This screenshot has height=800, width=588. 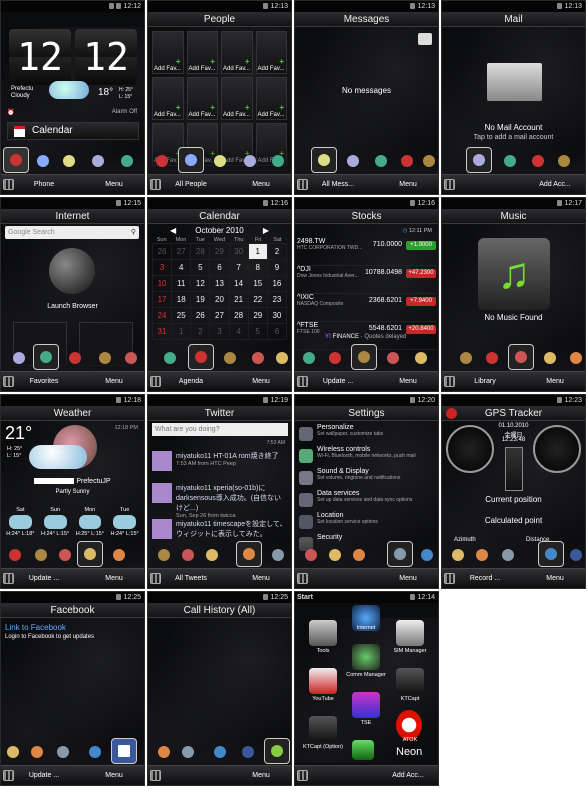 What do you see at coordinates (72, 271) in the screenshot?
I see `globe-icon` at bounding box center [72, 271].